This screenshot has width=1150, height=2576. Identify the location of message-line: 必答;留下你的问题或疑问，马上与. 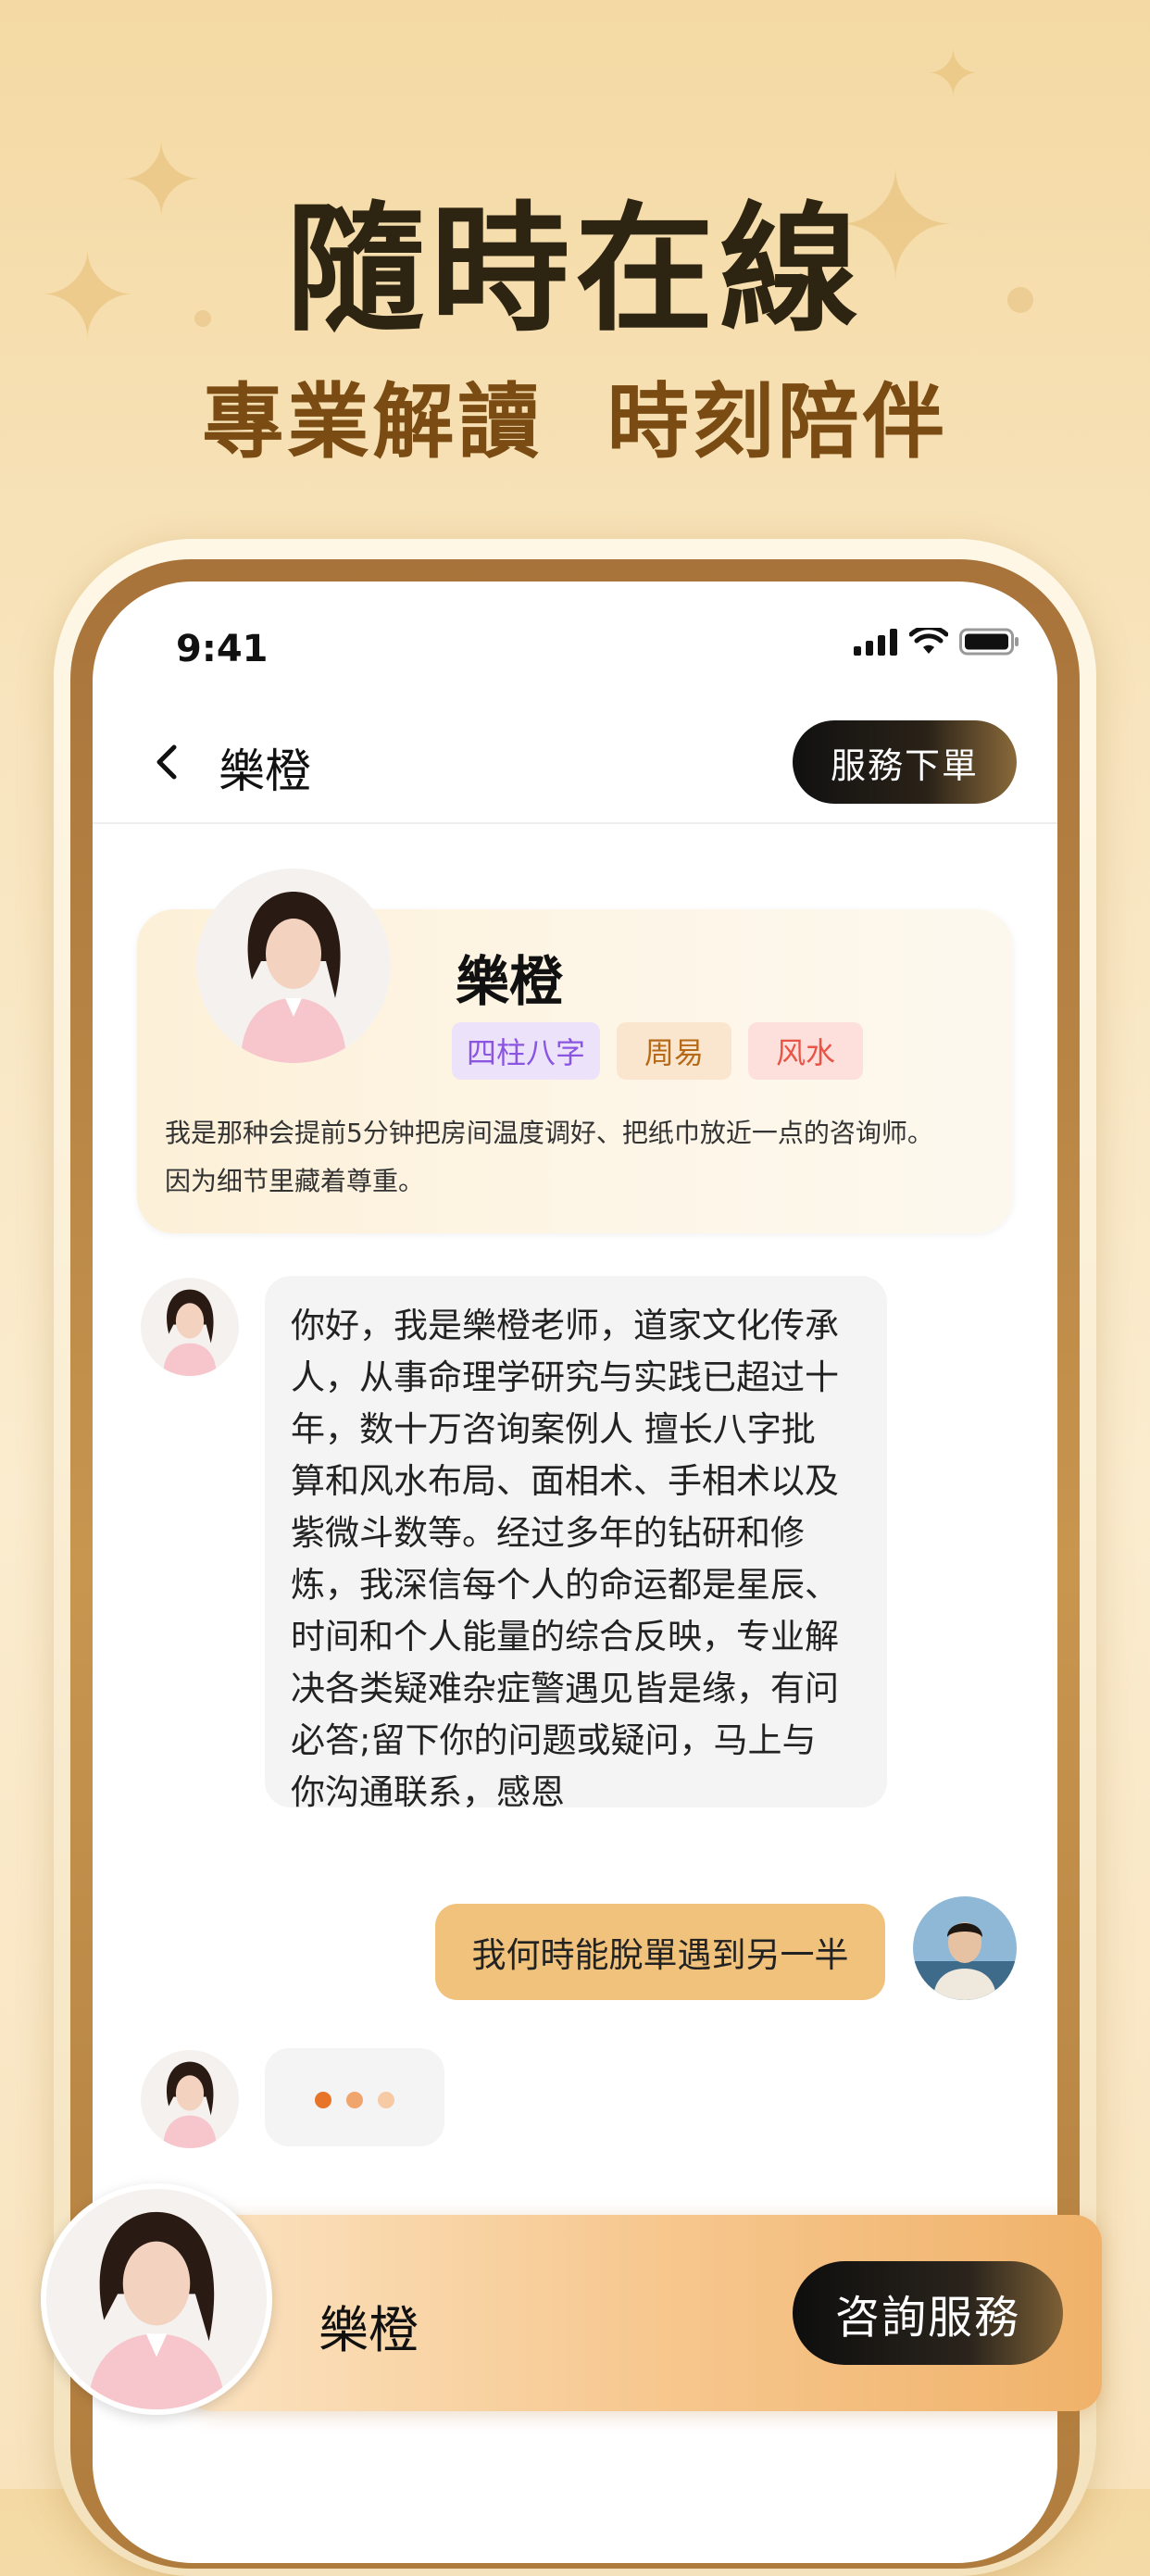
(554, 1740).